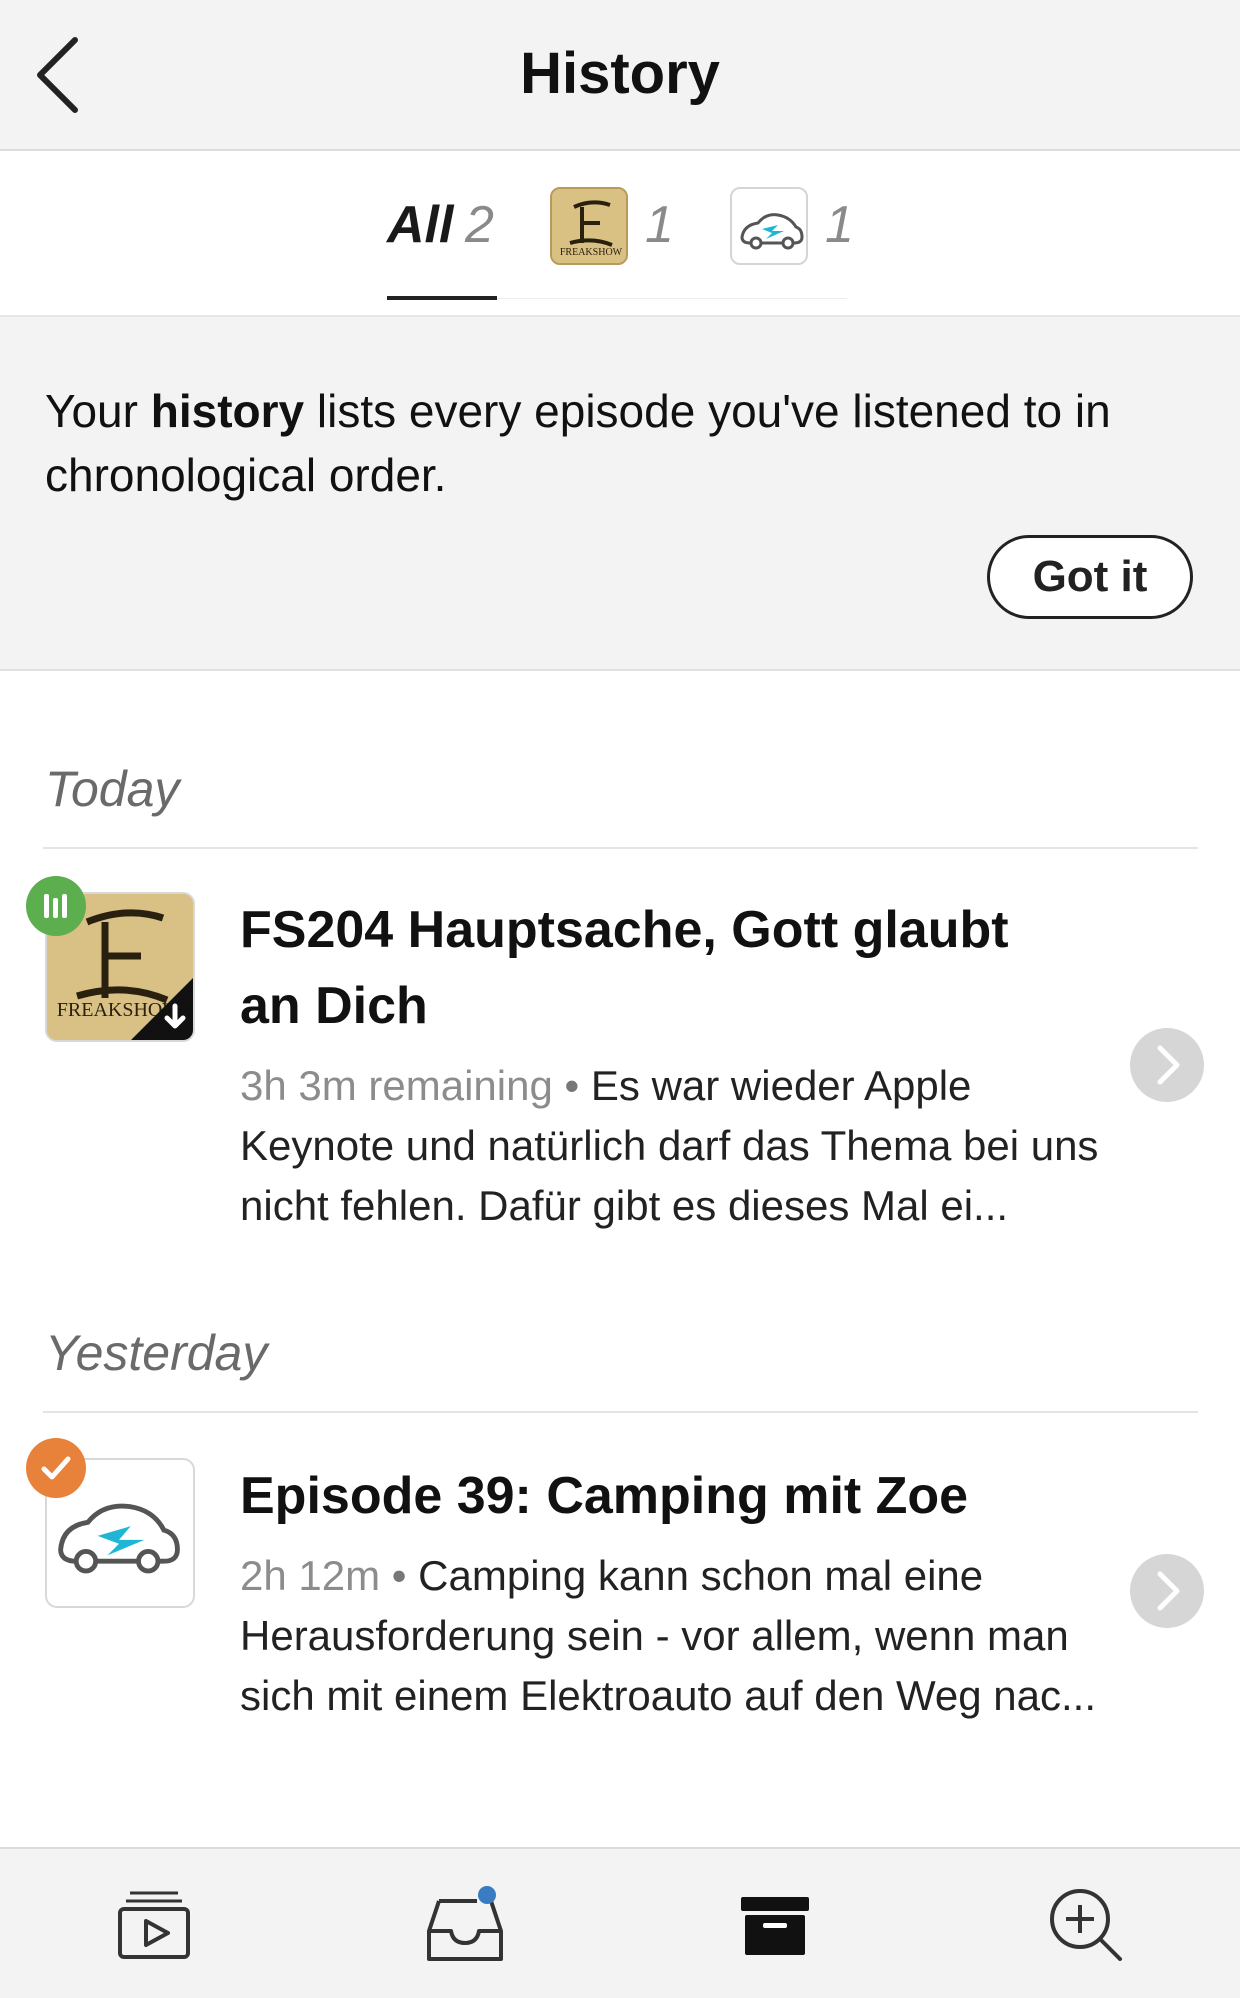 Image resolution: width=1240 pixels, height=1998 pixels. Describe the element at coordinates (769, 226) in the screenshot. I see `electric-car-thumbnail` at that location.